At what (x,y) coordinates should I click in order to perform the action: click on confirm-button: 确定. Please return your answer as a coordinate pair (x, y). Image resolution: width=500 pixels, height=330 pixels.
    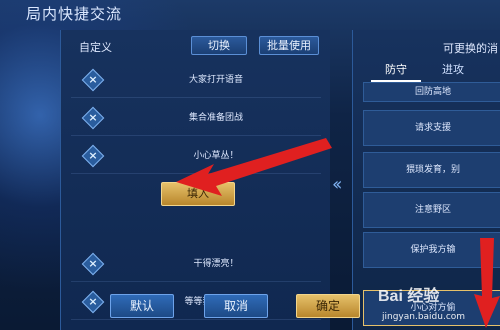
    Looking at the image, I should click on (328, 306).